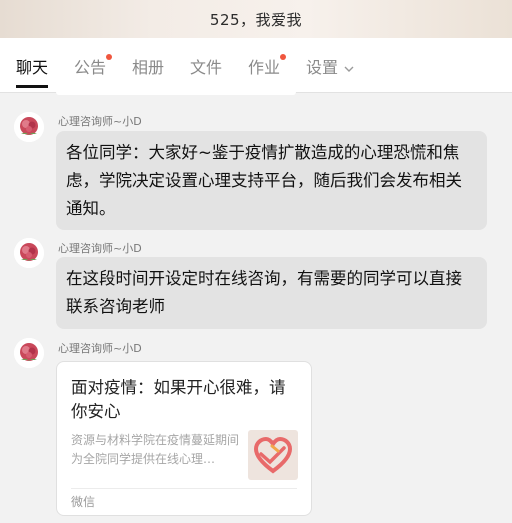 The image size is (512, 523). I want to click on tab-homework: 作业, so click(267, 66).